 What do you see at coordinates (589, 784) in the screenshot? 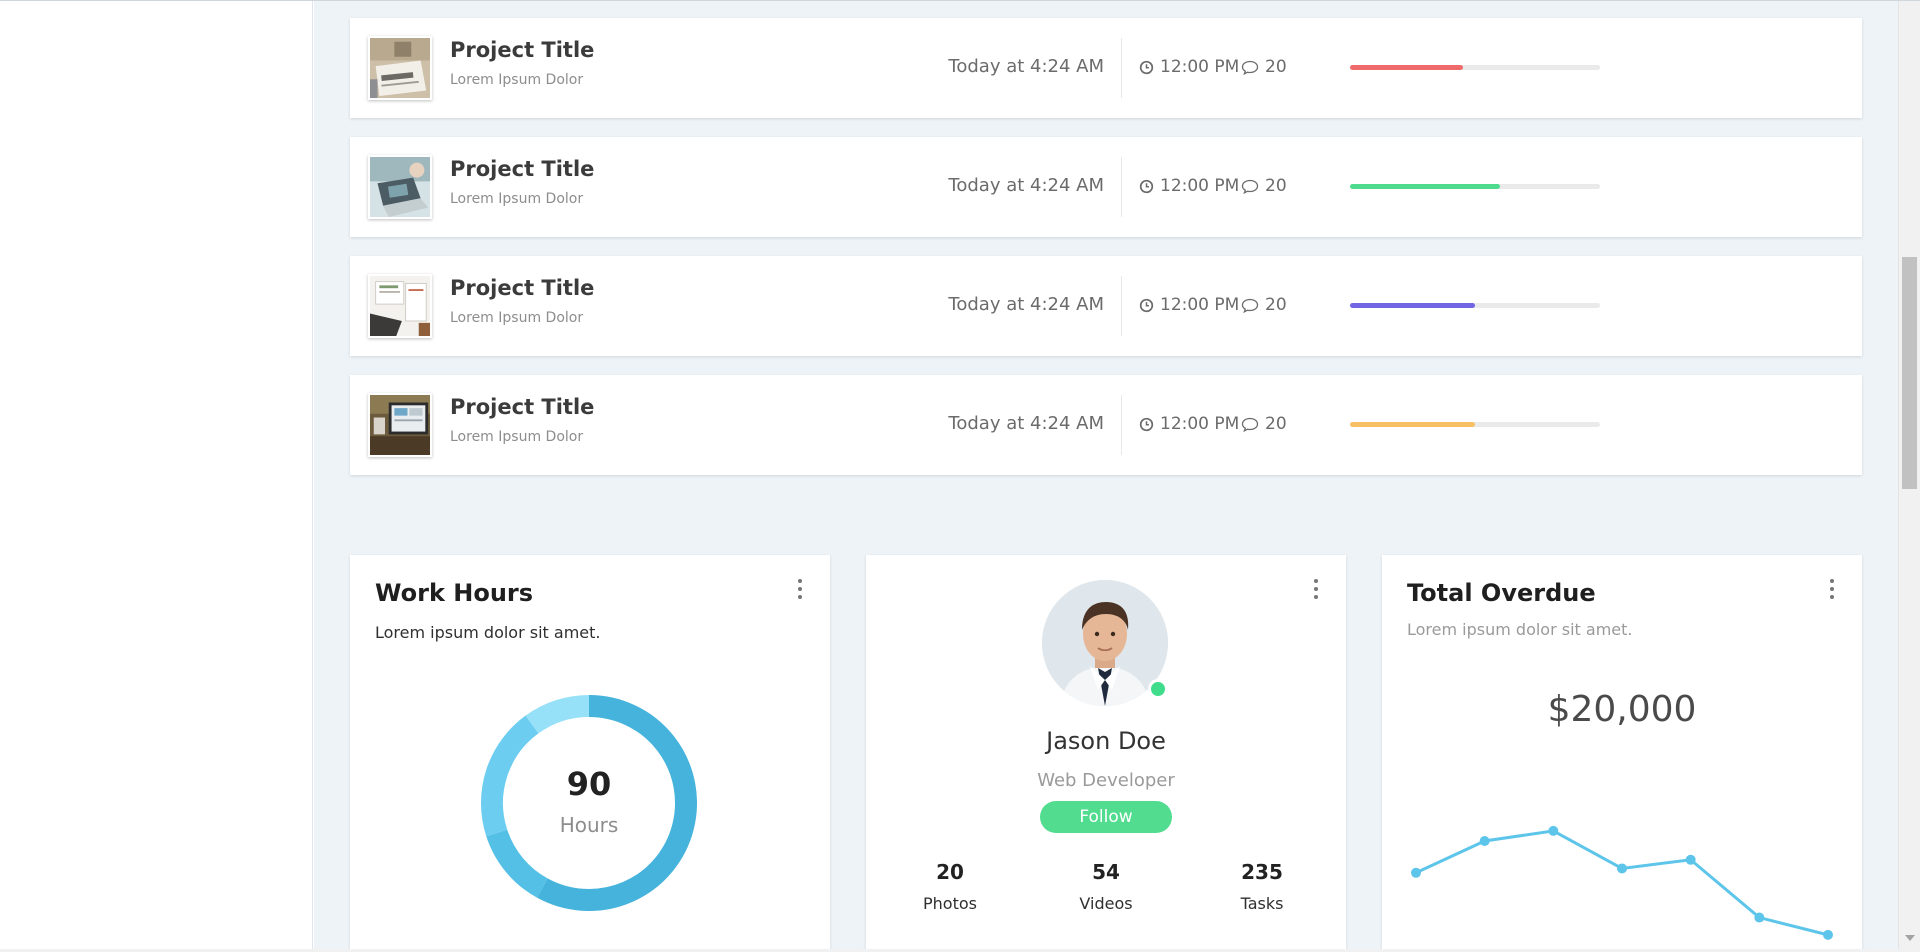
I see `donut-value: 90` at bounding box center [589, 784].